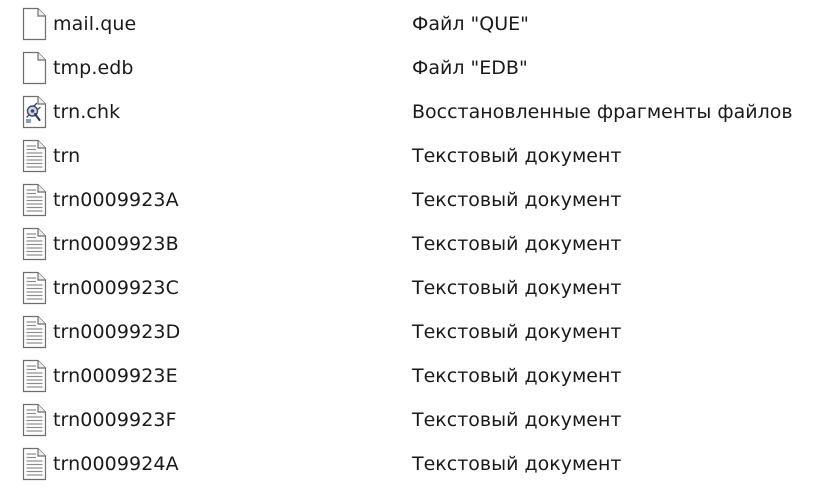  What do you see at coordinates (407, 332) in the screenshot?
I see `file-row: trn0009923D Текстовый документ` at bounding box center [407, 332].